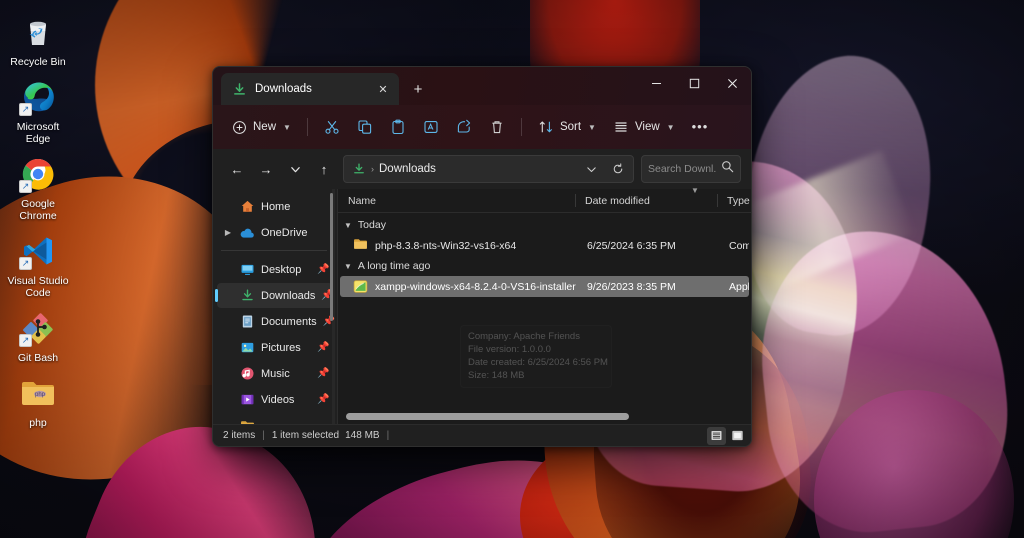  What do you see at coordinates (275, 418) in the screenshot?
I see `sidebar-item-partial` at bounding box center [275, 418].